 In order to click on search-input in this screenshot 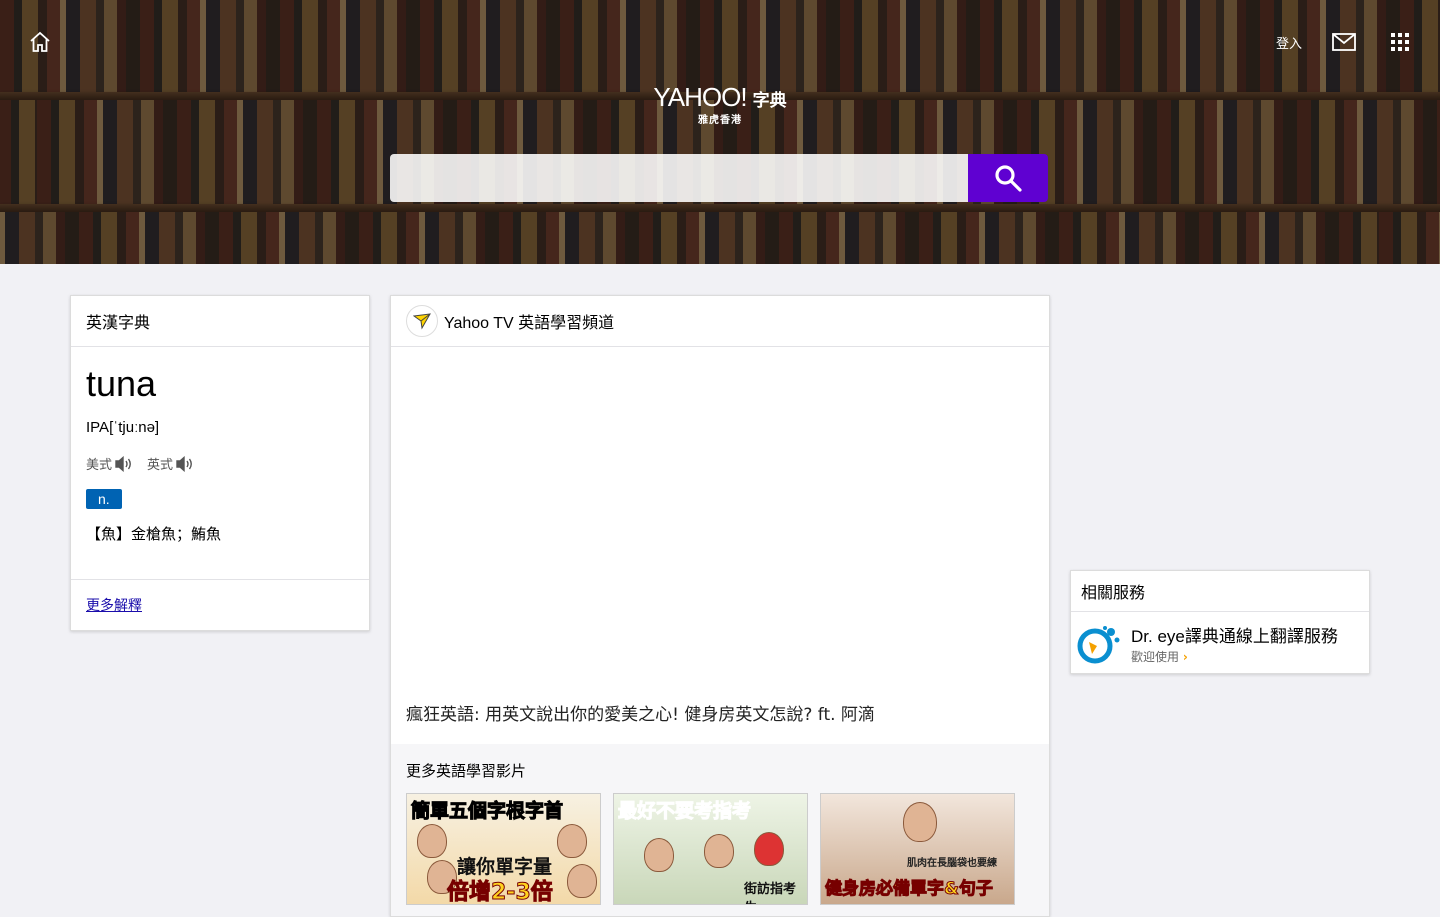, I will do `click(679, 178)`.